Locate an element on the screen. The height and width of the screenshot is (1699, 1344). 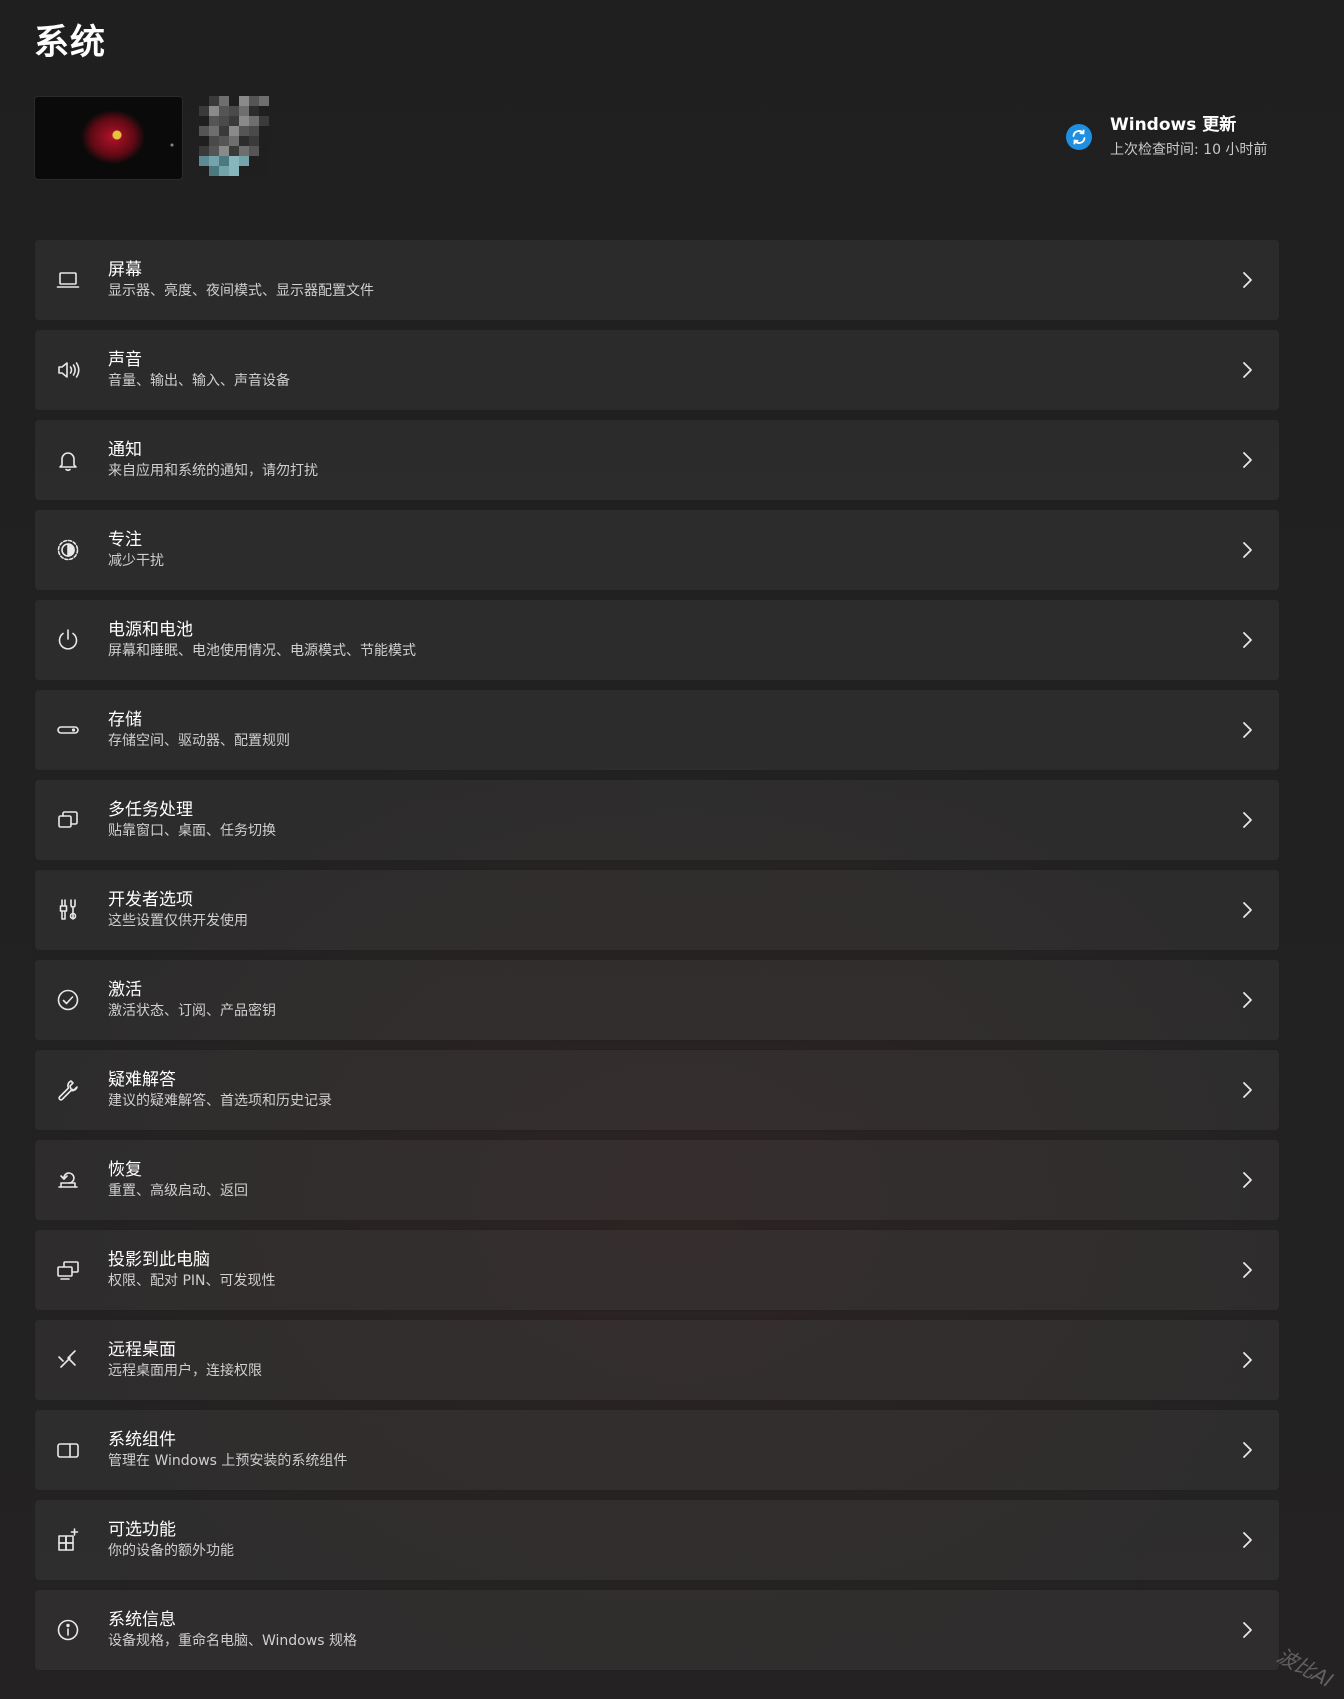
settings-item-wrench: 疑难解答建议的疑难解答、首选项和历史记录 is located at coordinates (657, 1090).